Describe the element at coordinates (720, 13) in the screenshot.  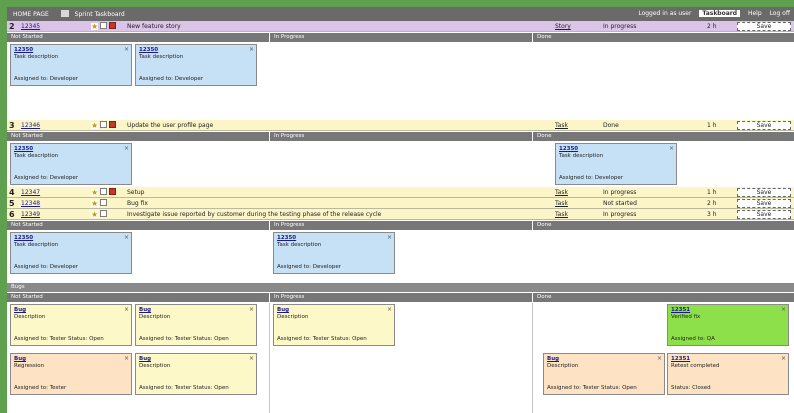
I see `taskboard-link: Taskboard` at that location.